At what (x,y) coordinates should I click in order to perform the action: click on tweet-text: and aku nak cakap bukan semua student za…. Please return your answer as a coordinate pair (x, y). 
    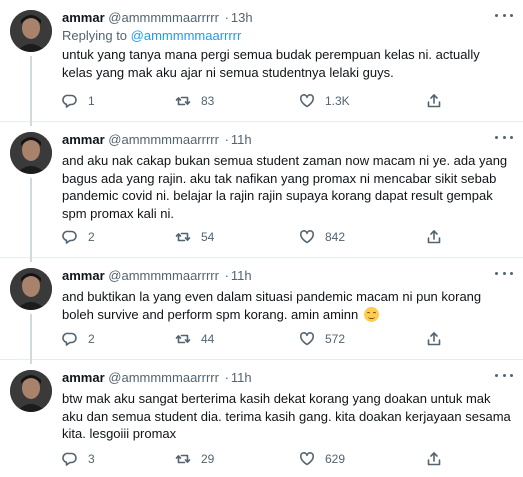
    Looking at the image, I should click on (285, 187).